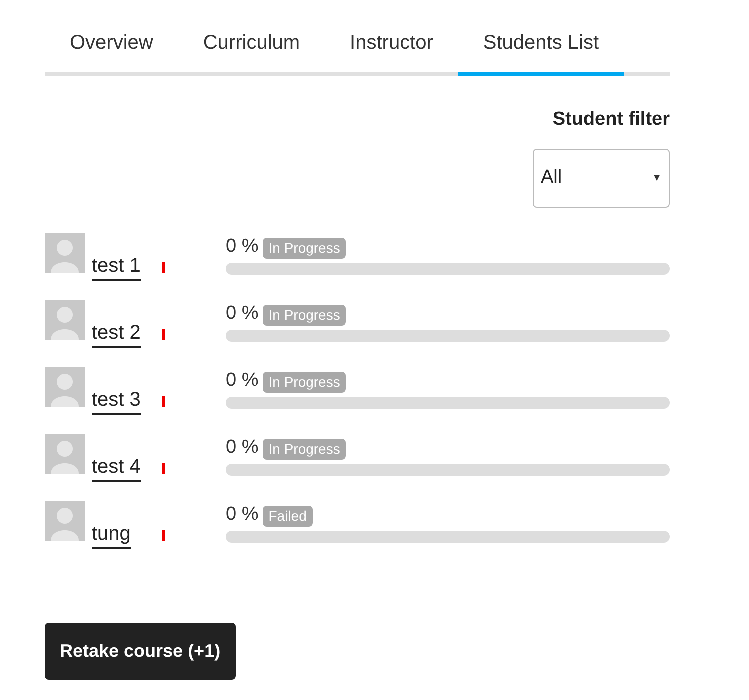 This screenshot has height=700, width=749. Describe the element at coordinates (111, 52) in the screenshot. I see `tab: Overview` at that location.